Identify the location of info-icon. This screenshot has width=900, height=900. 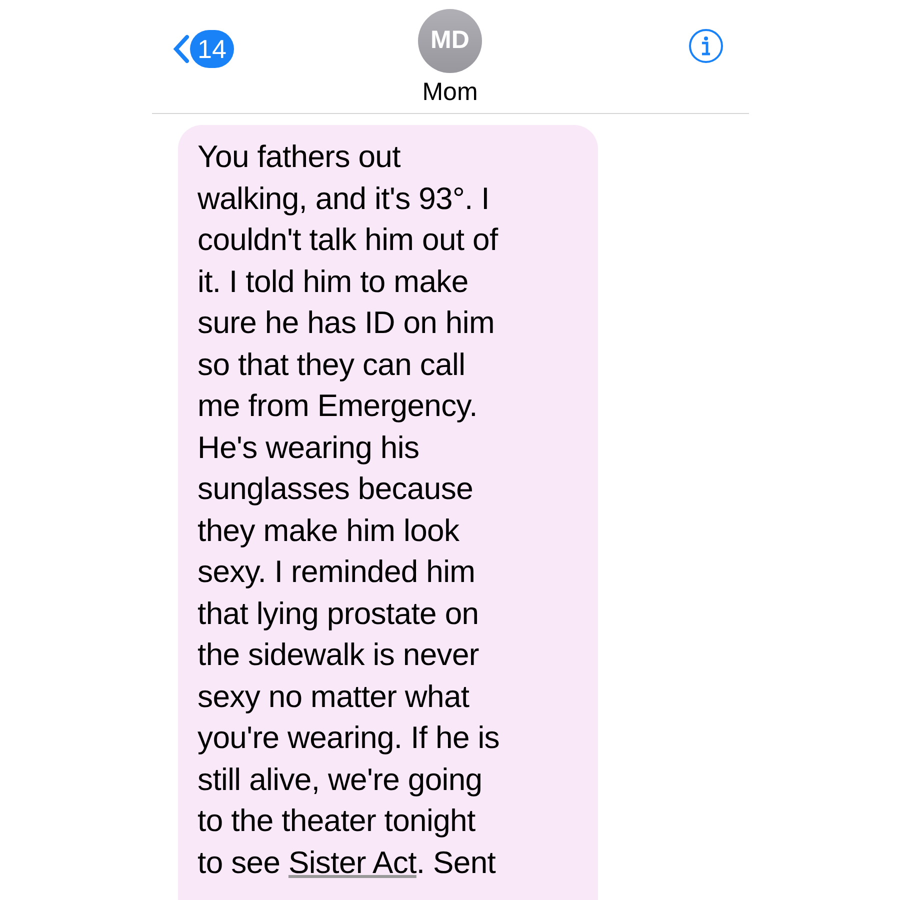
(706, 46).